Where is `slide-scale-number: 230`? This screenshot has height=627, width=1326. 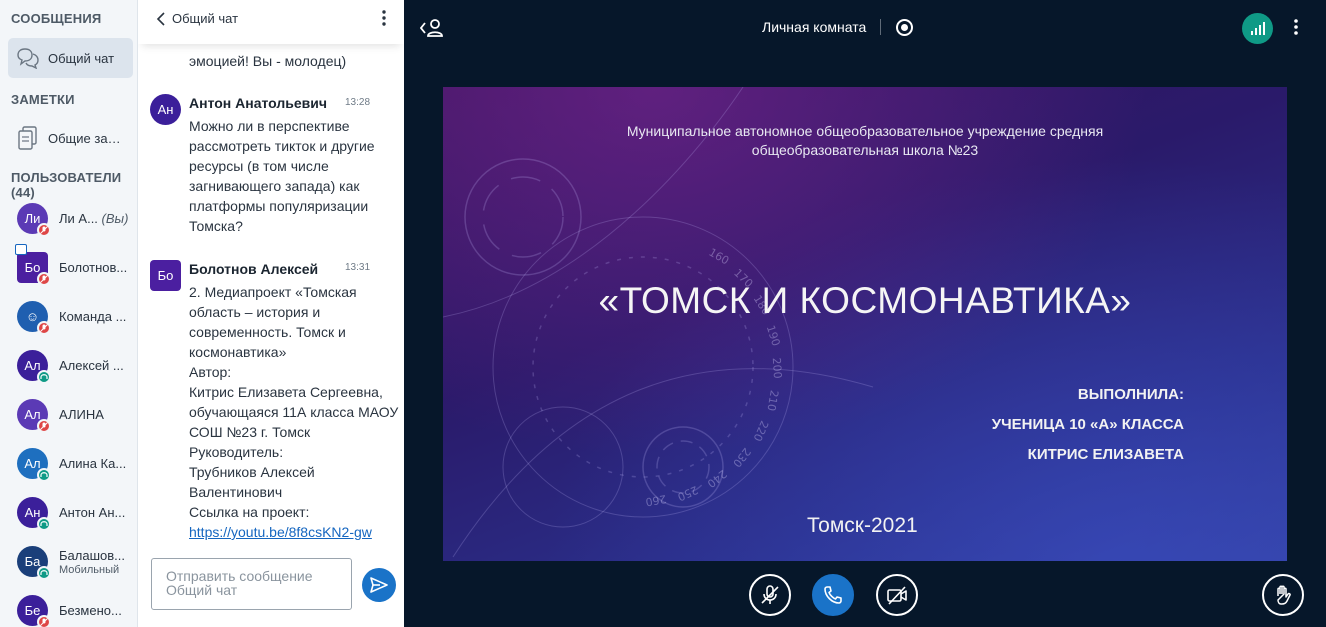 slide-scale-number: 230 is located at coordinates (741, 457).